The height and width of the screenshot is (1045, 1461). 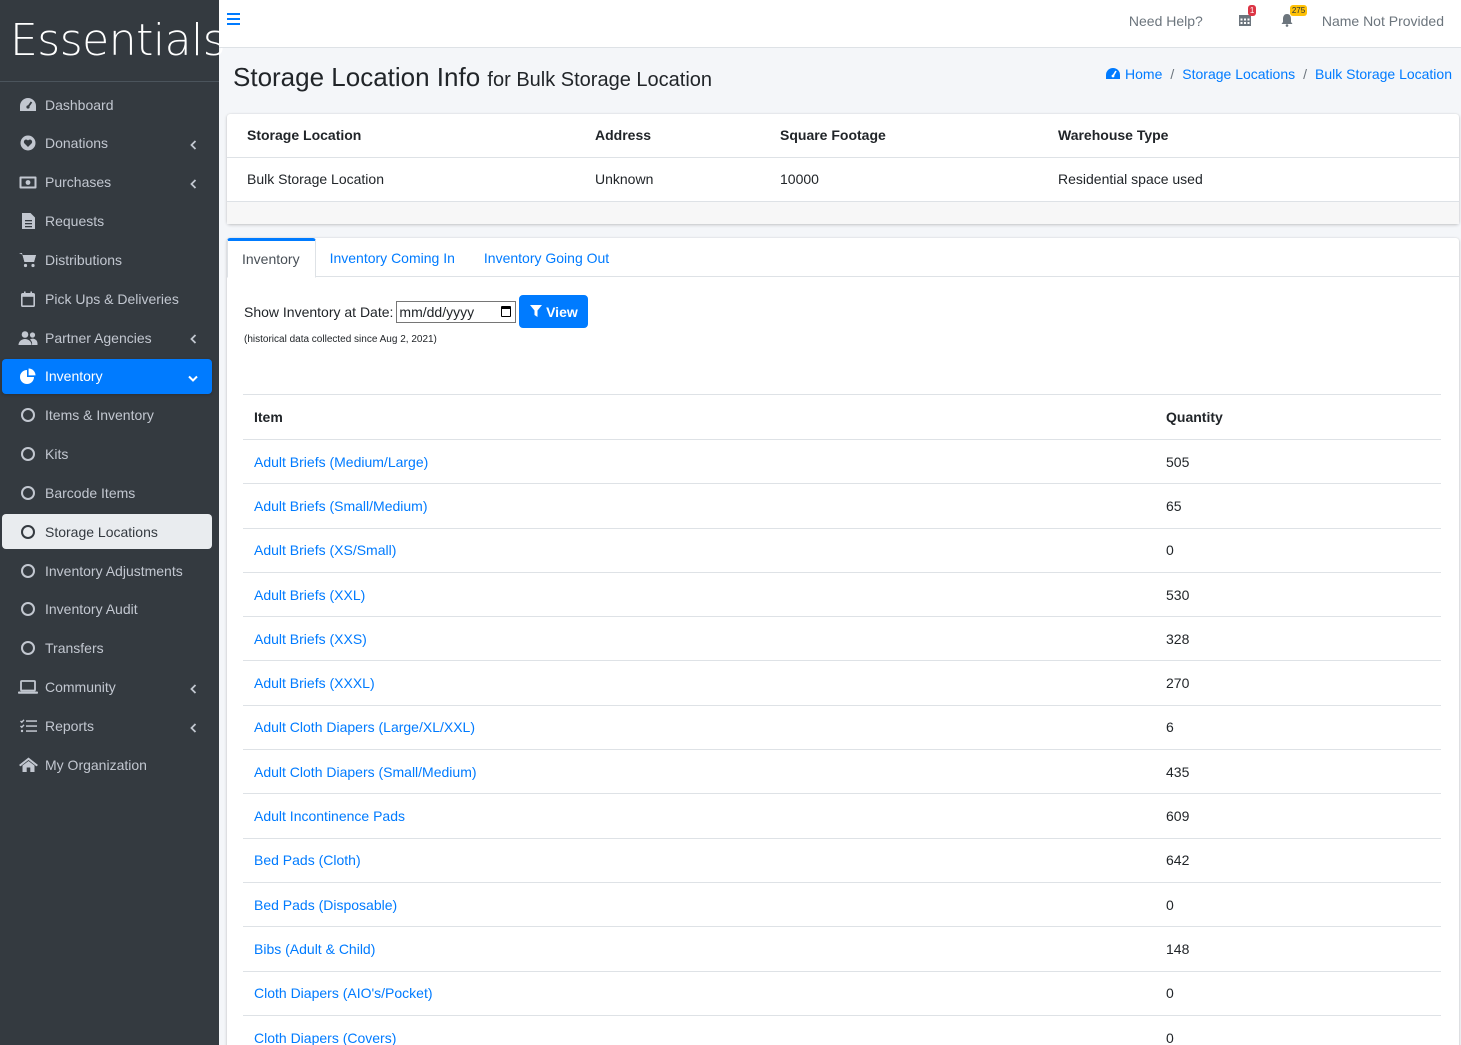 What do you see at coordinates (547, 257) in the screenshot?
I see `tab-inventory-going-out: Inventory Going Out` at bounding box center [547, 257].